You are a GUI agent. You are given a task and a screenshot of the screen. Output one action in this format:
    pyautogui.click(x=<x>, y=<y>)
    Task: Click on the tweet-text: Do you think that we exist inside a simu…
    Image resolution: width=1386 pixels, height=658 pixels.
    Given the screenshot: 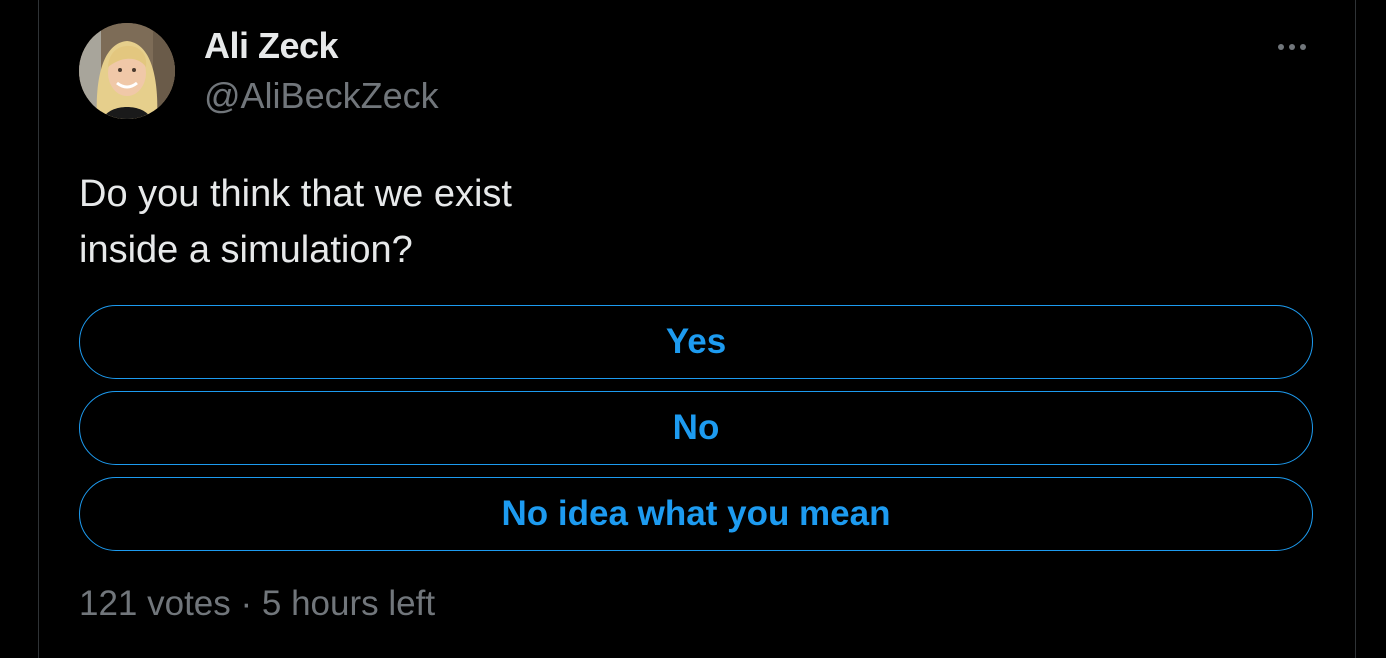 What is the action you would take?
    pyautogui.click(x=295, y=222)
    